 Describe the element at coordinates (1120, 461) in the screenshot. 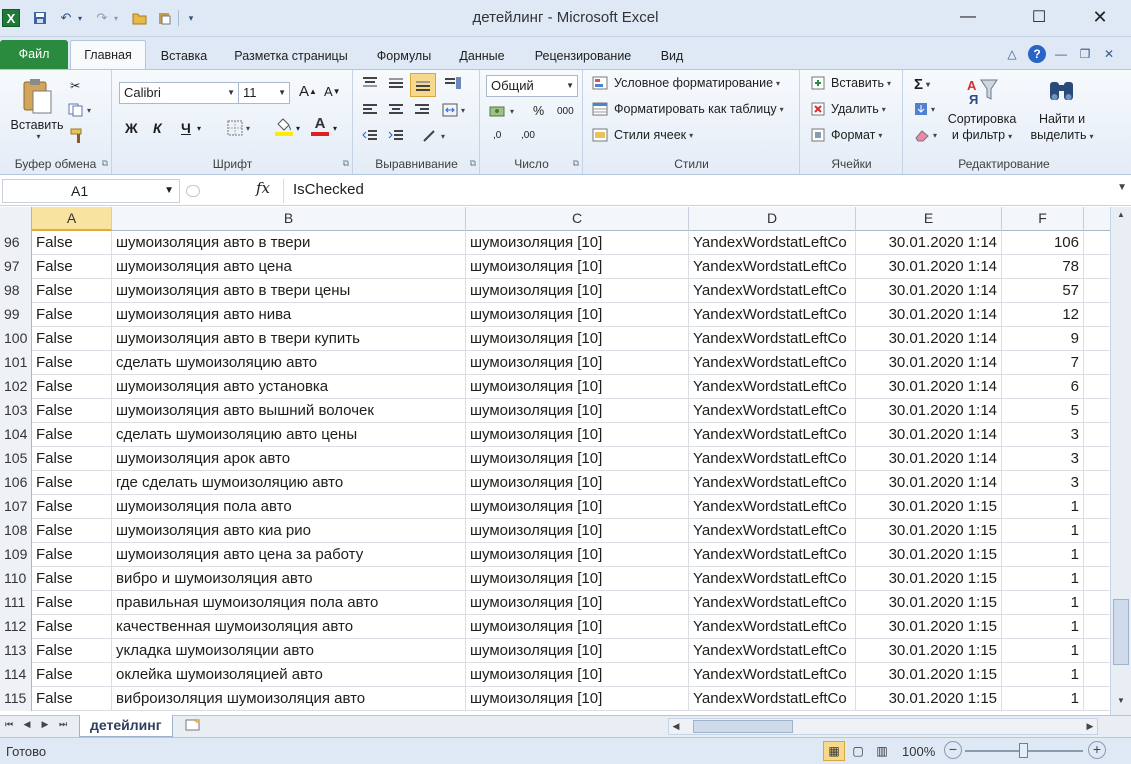

I see `vertical-scrollbar: ▲ ▼` at that location.